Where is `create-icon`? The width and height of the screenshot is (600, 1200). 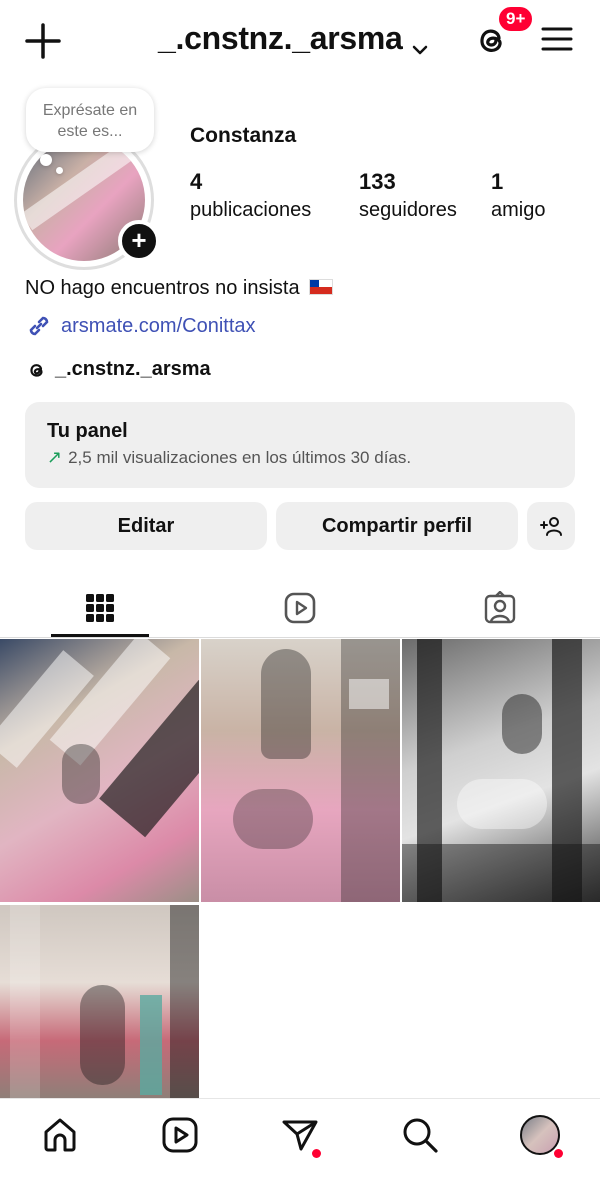
create-icon is located at coordinates (43, 41).